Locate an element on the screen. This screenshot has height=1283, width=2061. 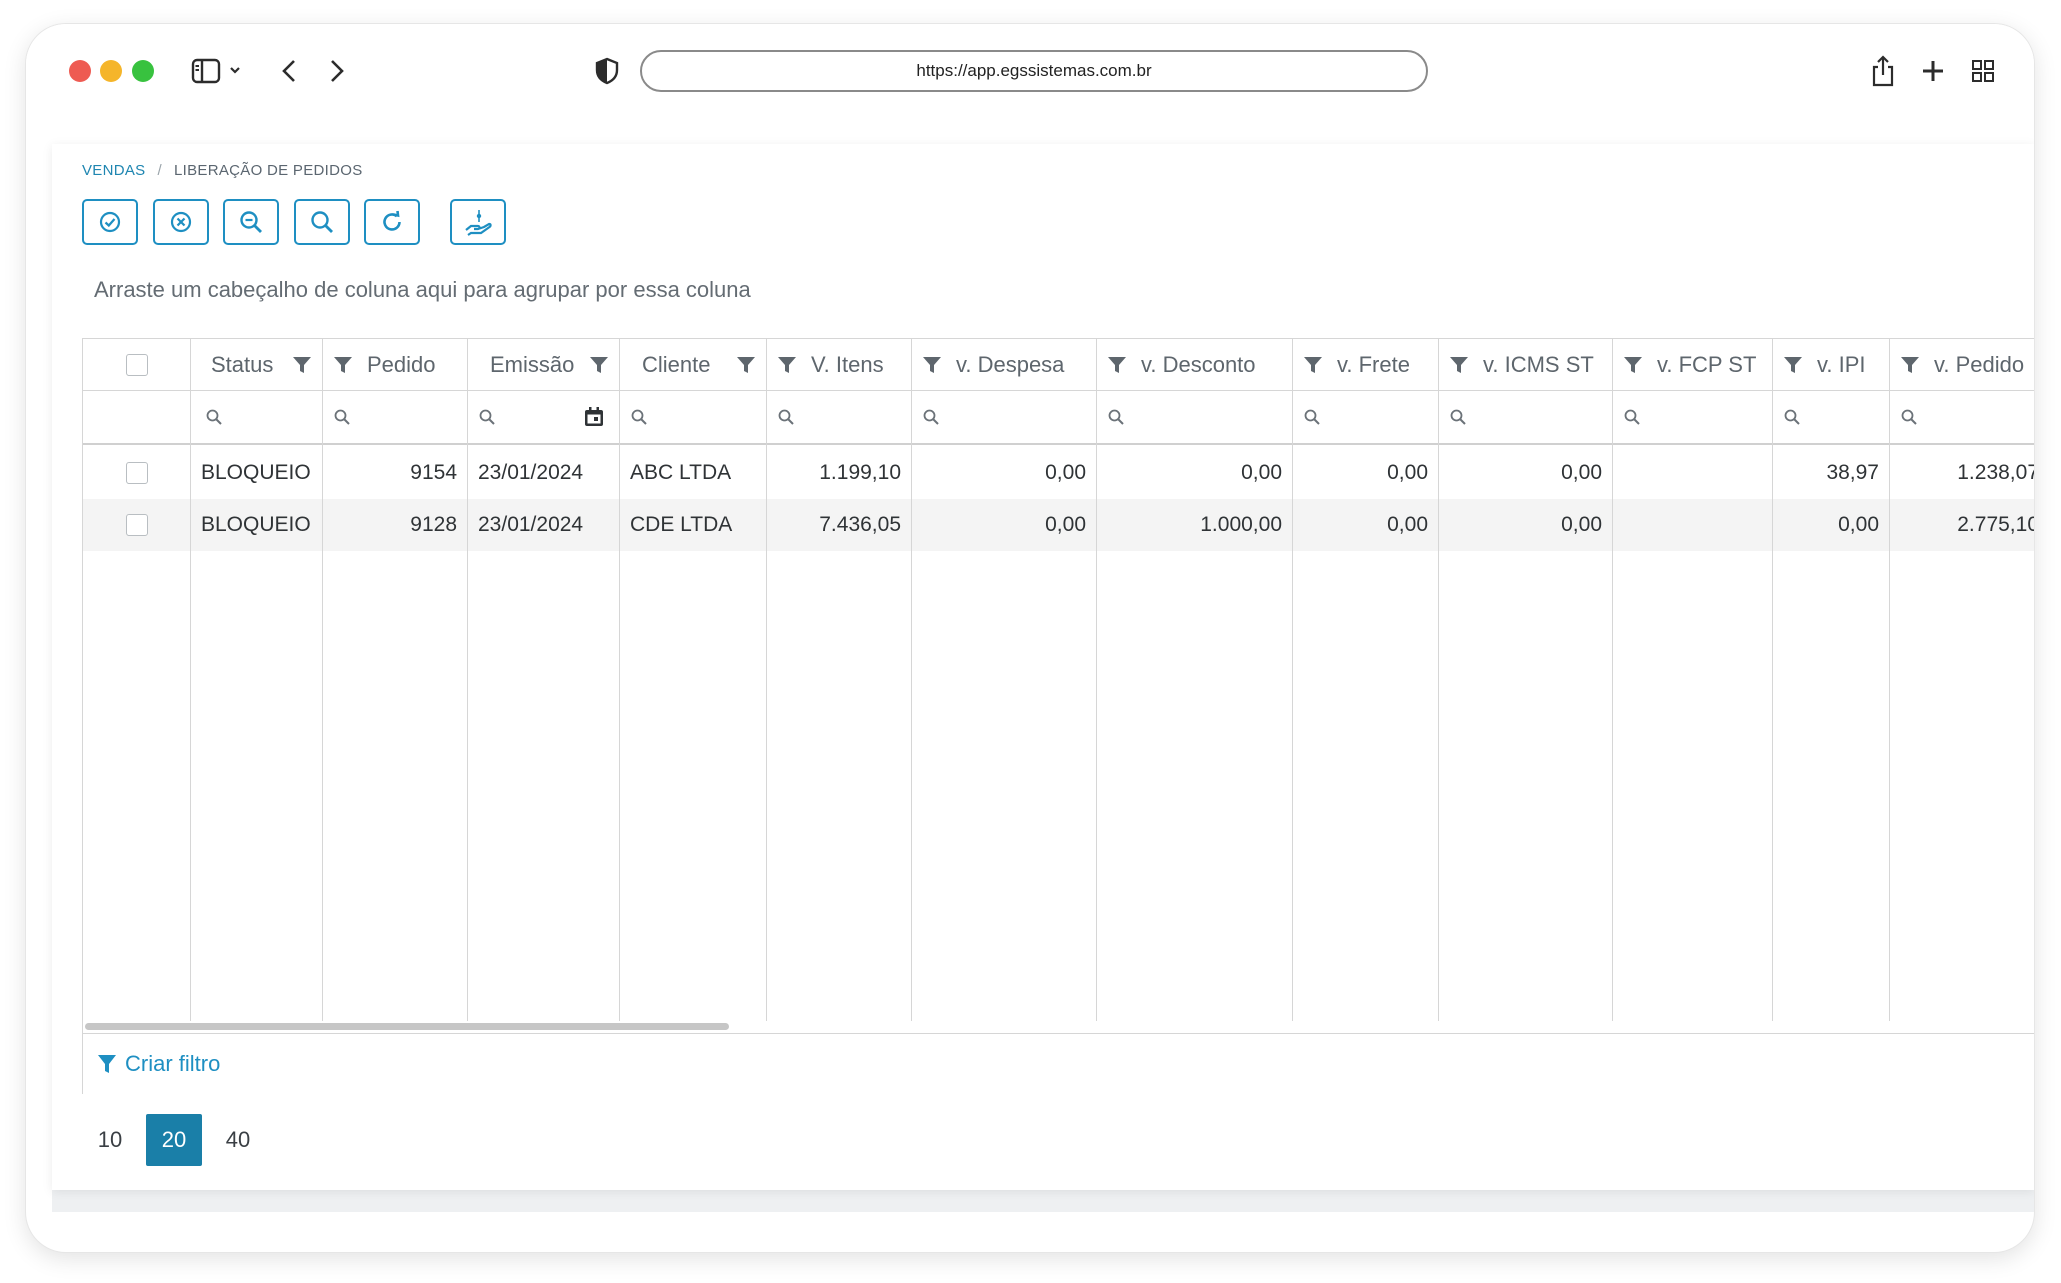
table-cell: BLOQUEIO is located at coordinates (256, 472).